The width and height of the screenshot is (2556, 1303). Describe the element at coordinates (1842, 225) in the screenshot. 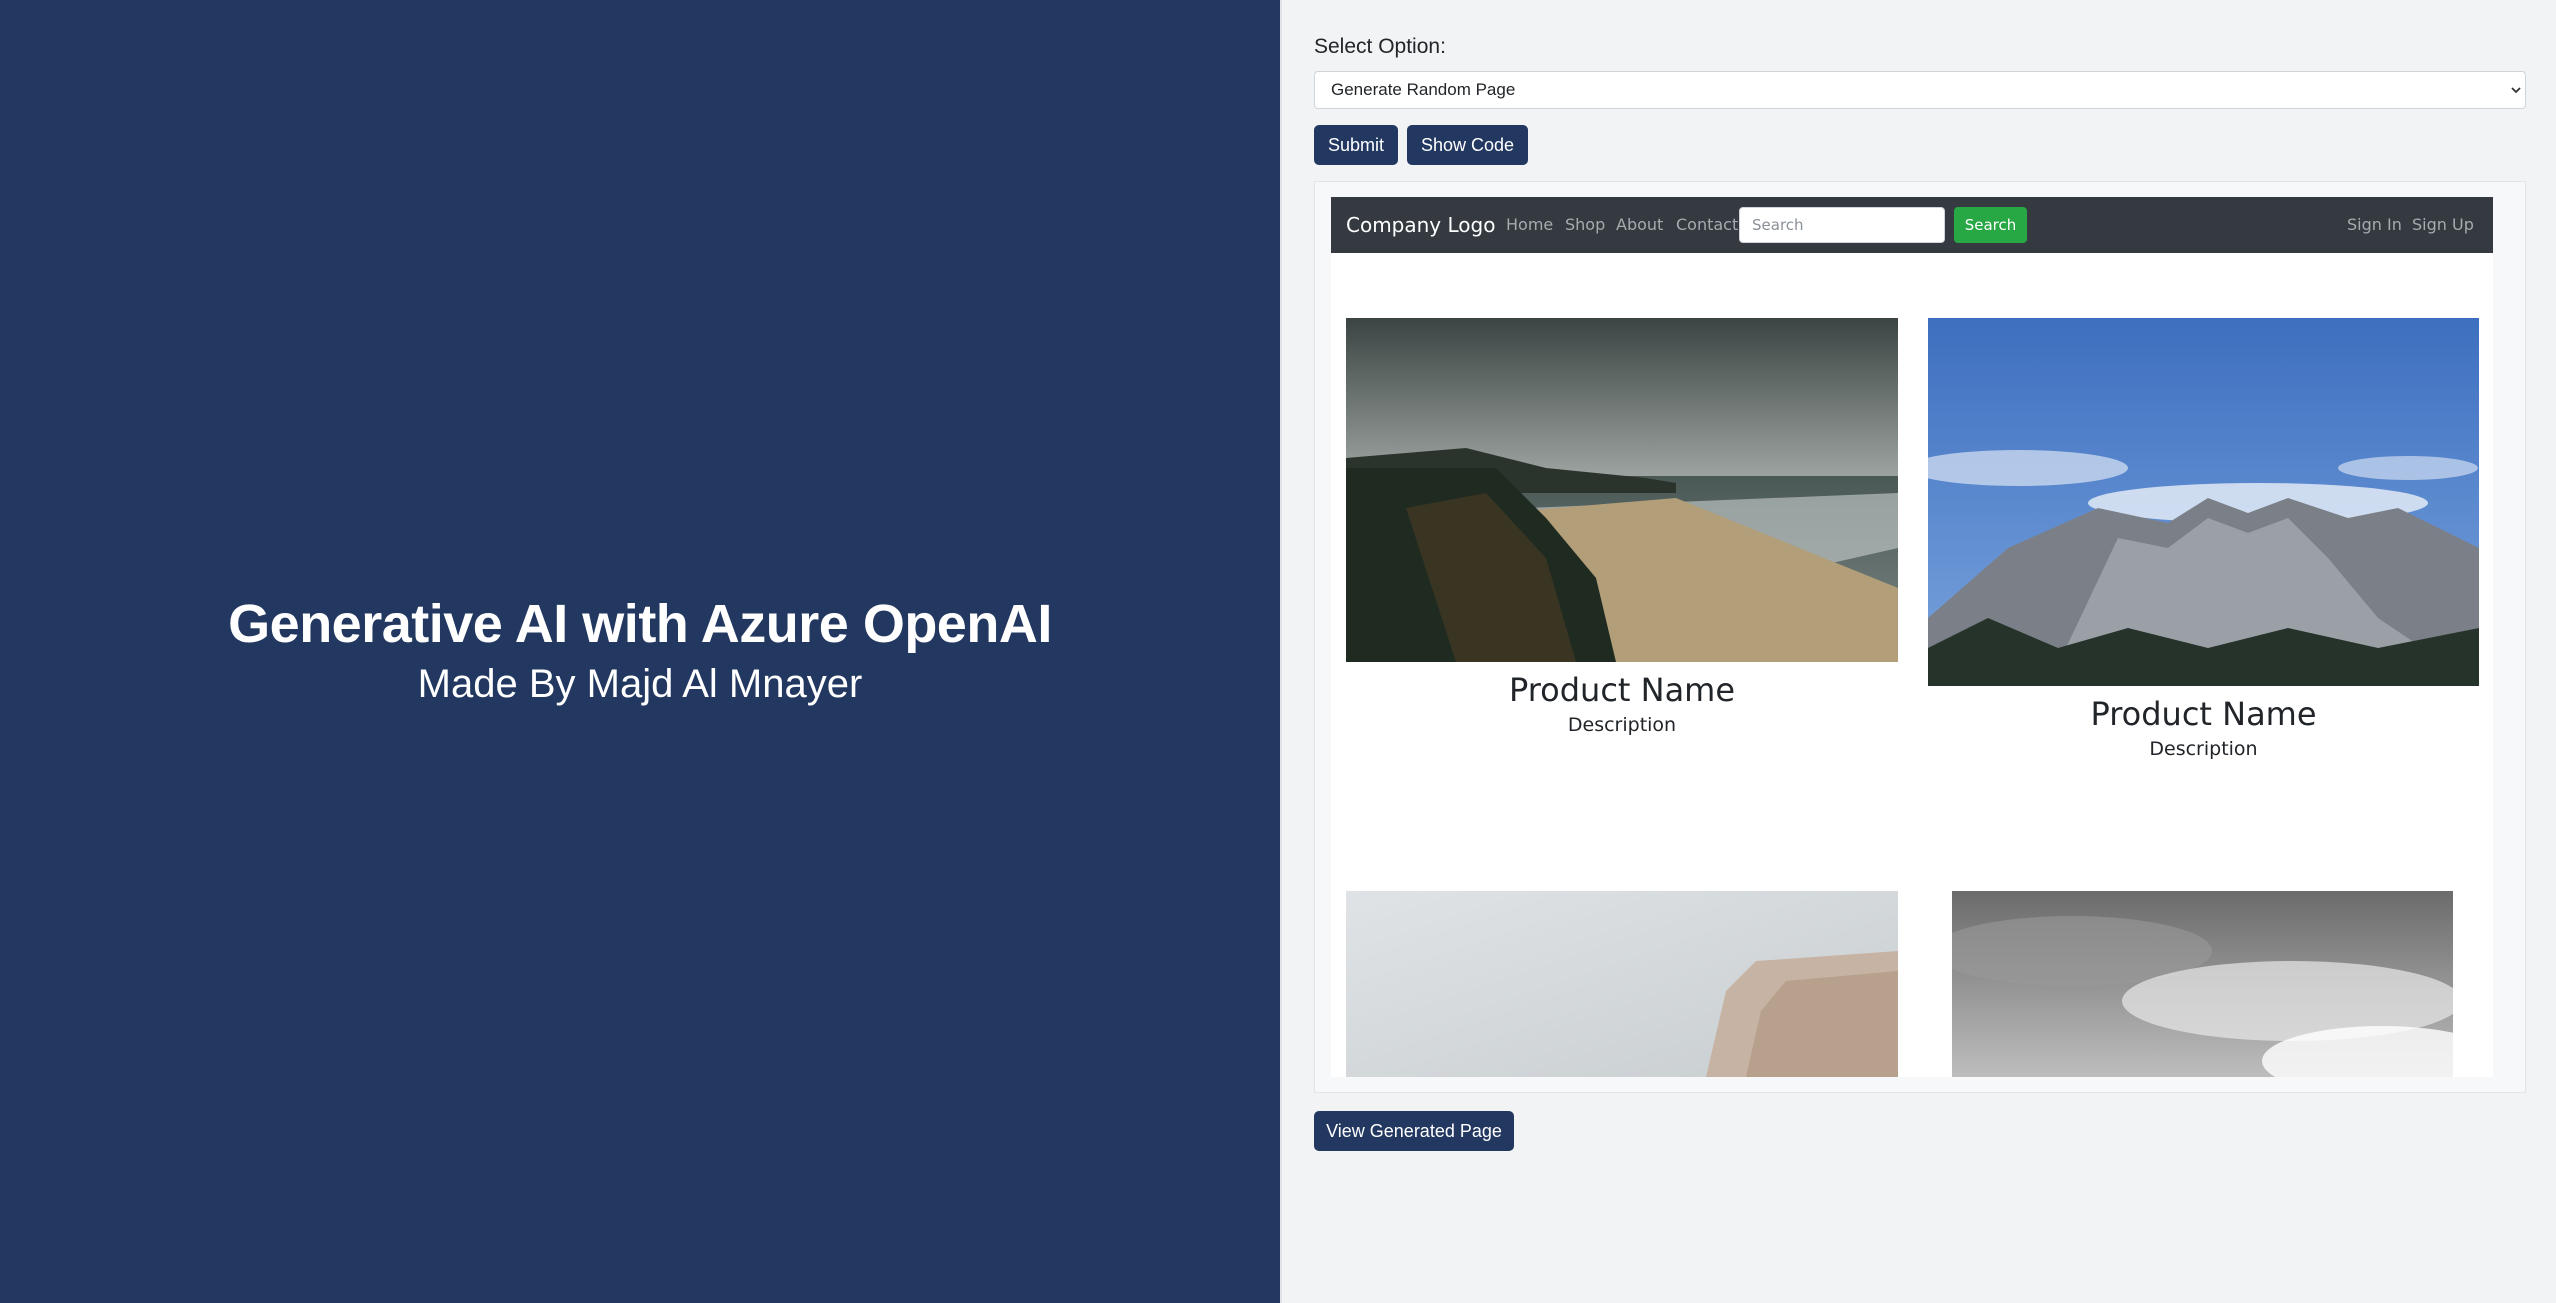

I see `search-input: Search` at that location.